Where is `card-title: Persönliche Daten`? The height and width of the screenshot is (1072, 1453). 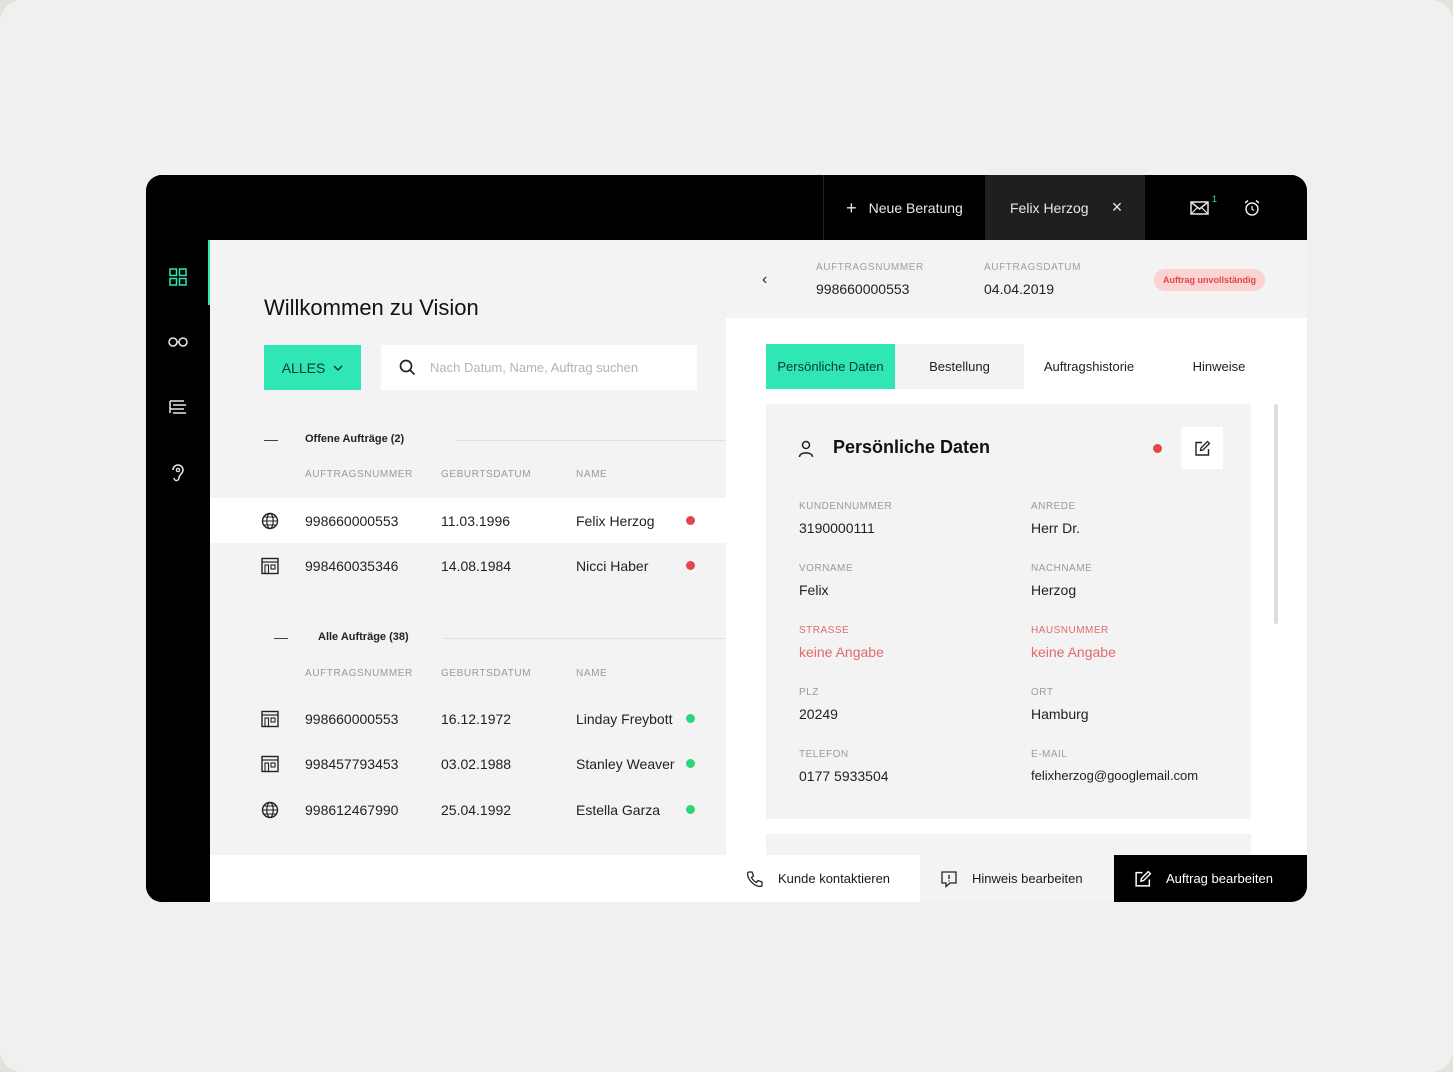 card-title: Persönliche Daten is located at coordinates (912, 447).